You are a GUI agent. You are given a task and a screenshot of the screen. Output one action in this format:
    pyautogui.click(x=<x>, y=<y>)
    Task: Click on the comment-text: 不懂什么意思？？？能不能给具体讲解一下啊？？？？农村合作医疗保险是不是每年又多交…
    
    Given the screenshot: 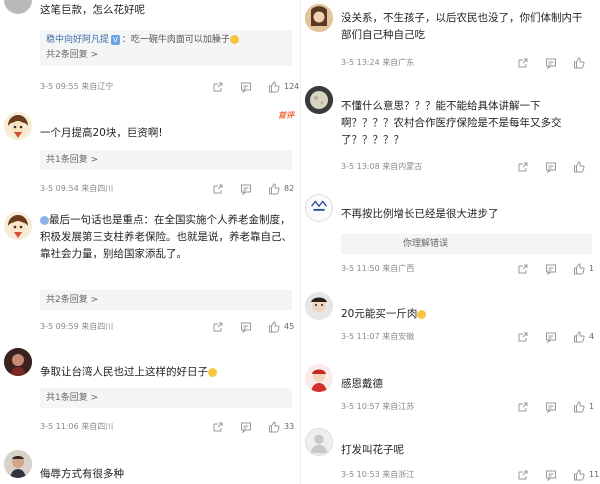 What is the action you would take?
    pyautogui.click(x=451, y=123)
    